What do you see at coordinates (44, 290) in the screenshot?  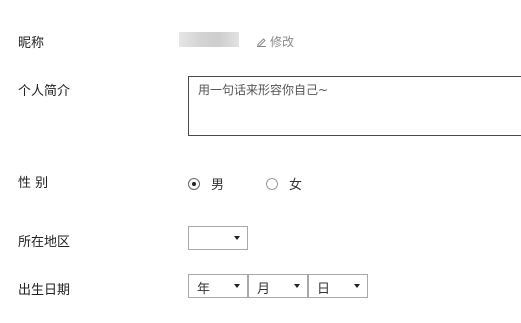 I see `birthday-label: 出生日期` at bounding box center [44, 290].